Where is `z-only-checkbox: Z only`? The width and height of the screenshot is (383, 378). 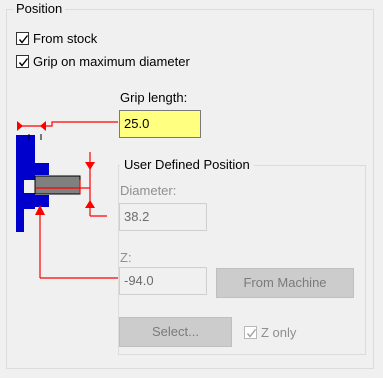 z-only-checkbox: Z only is located at coordinates (270, 332).